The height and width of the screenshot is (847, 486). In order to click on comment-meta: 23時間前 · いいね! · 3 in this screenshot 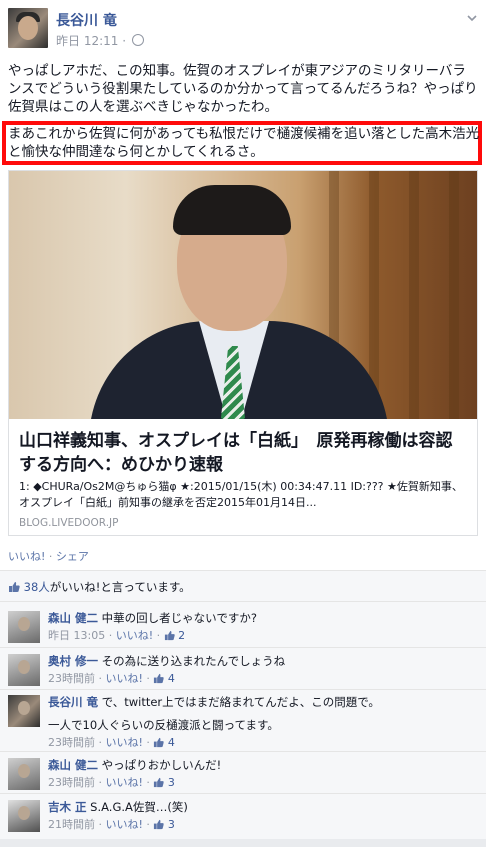, I will do `click(111, 782)`.